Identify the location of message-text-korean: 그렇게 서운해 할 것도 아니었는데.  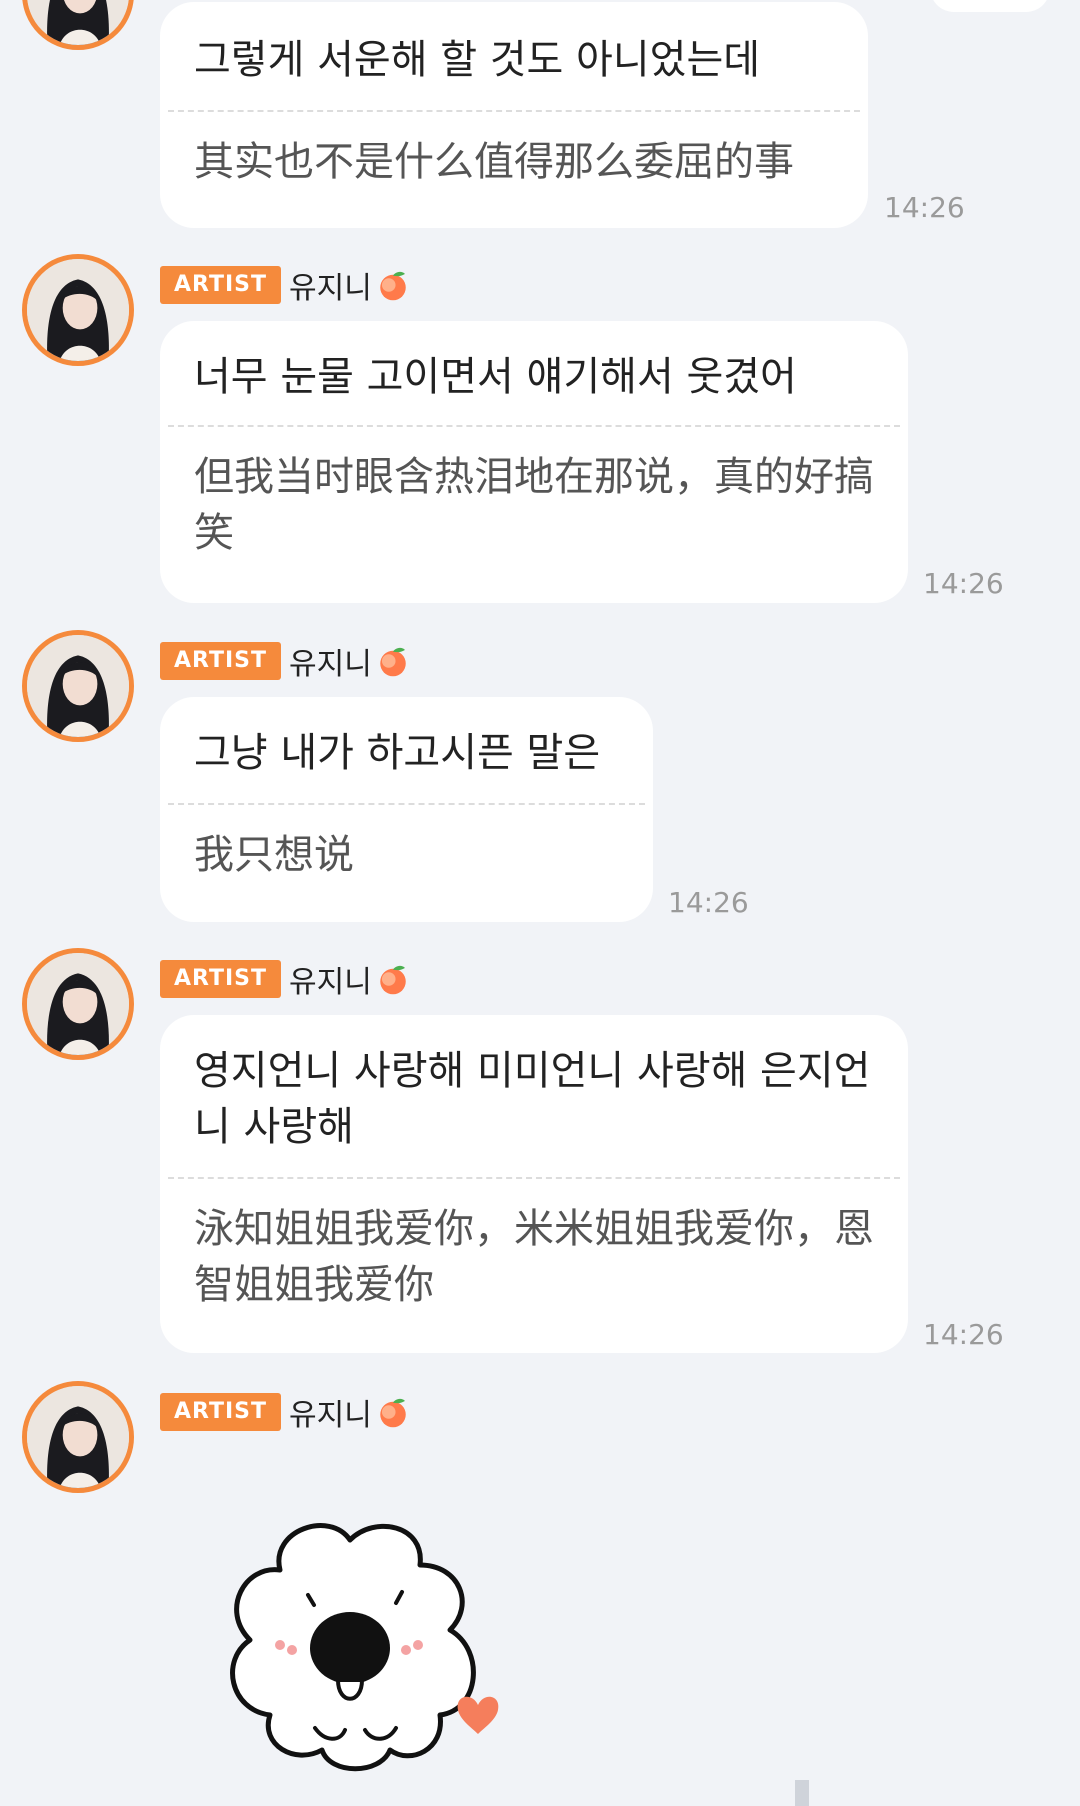
(477, 60).